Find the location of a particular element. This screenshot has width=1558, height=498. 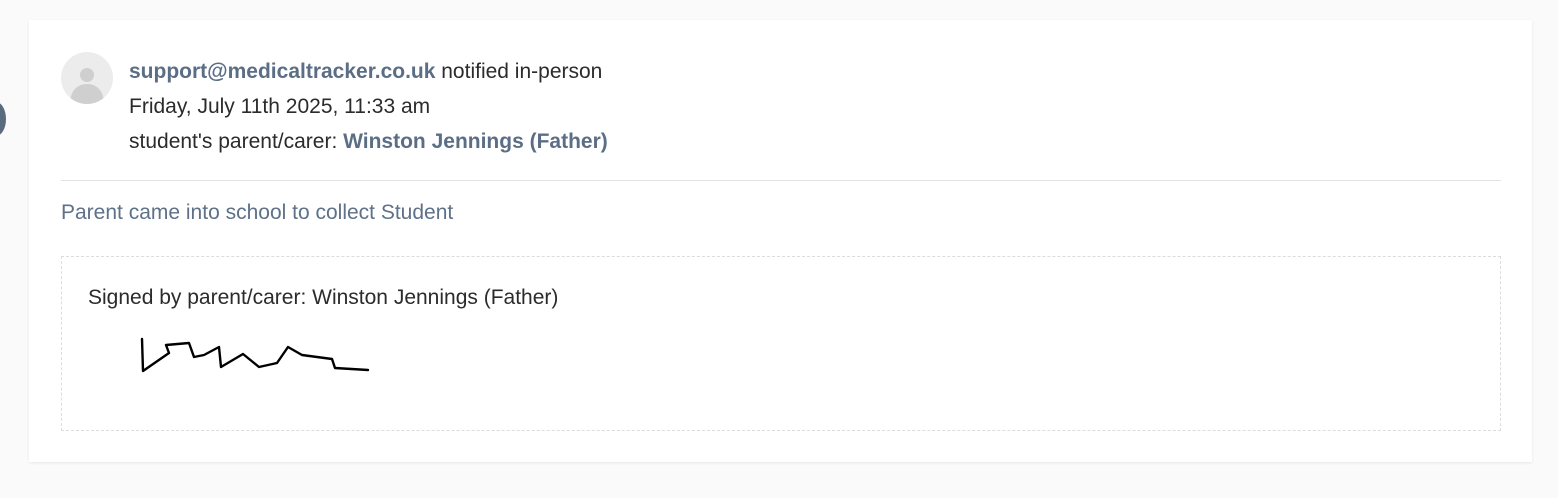

timeline-marker is located at coordinates (3, 119).